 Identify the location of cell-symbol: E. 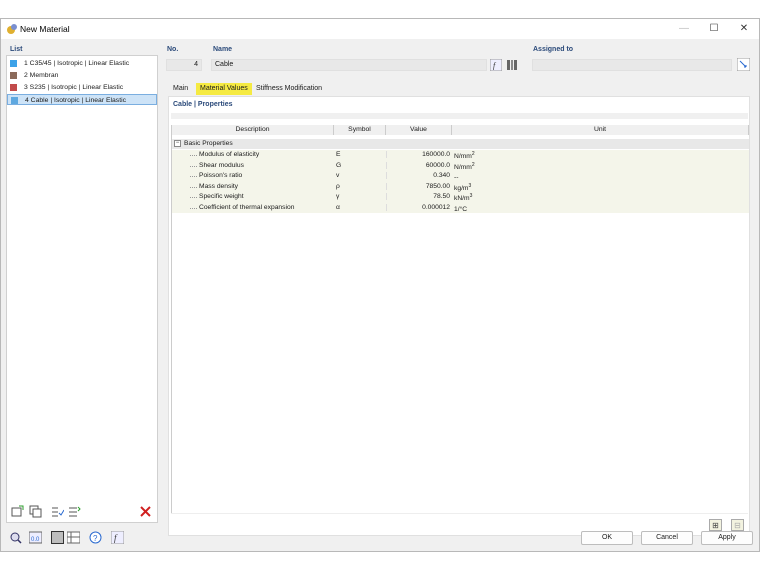
(338, 154).